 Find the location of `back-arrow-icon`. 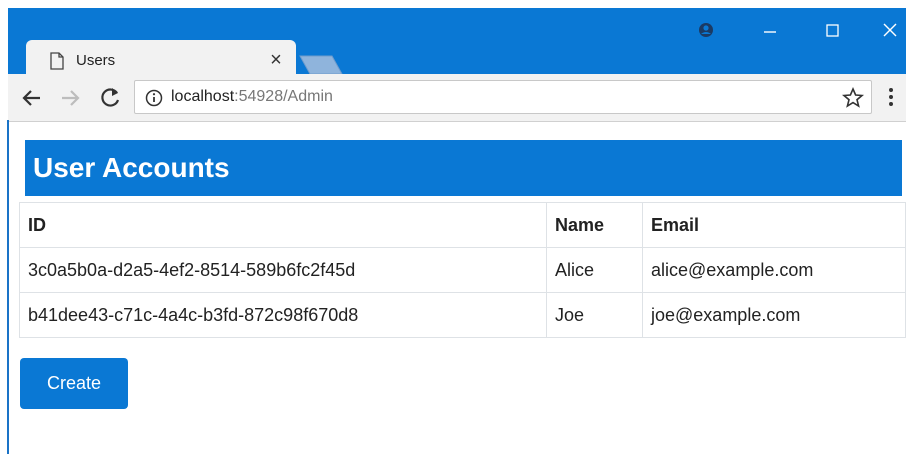

back-arrow-icon is located at coordinates (32, 98).